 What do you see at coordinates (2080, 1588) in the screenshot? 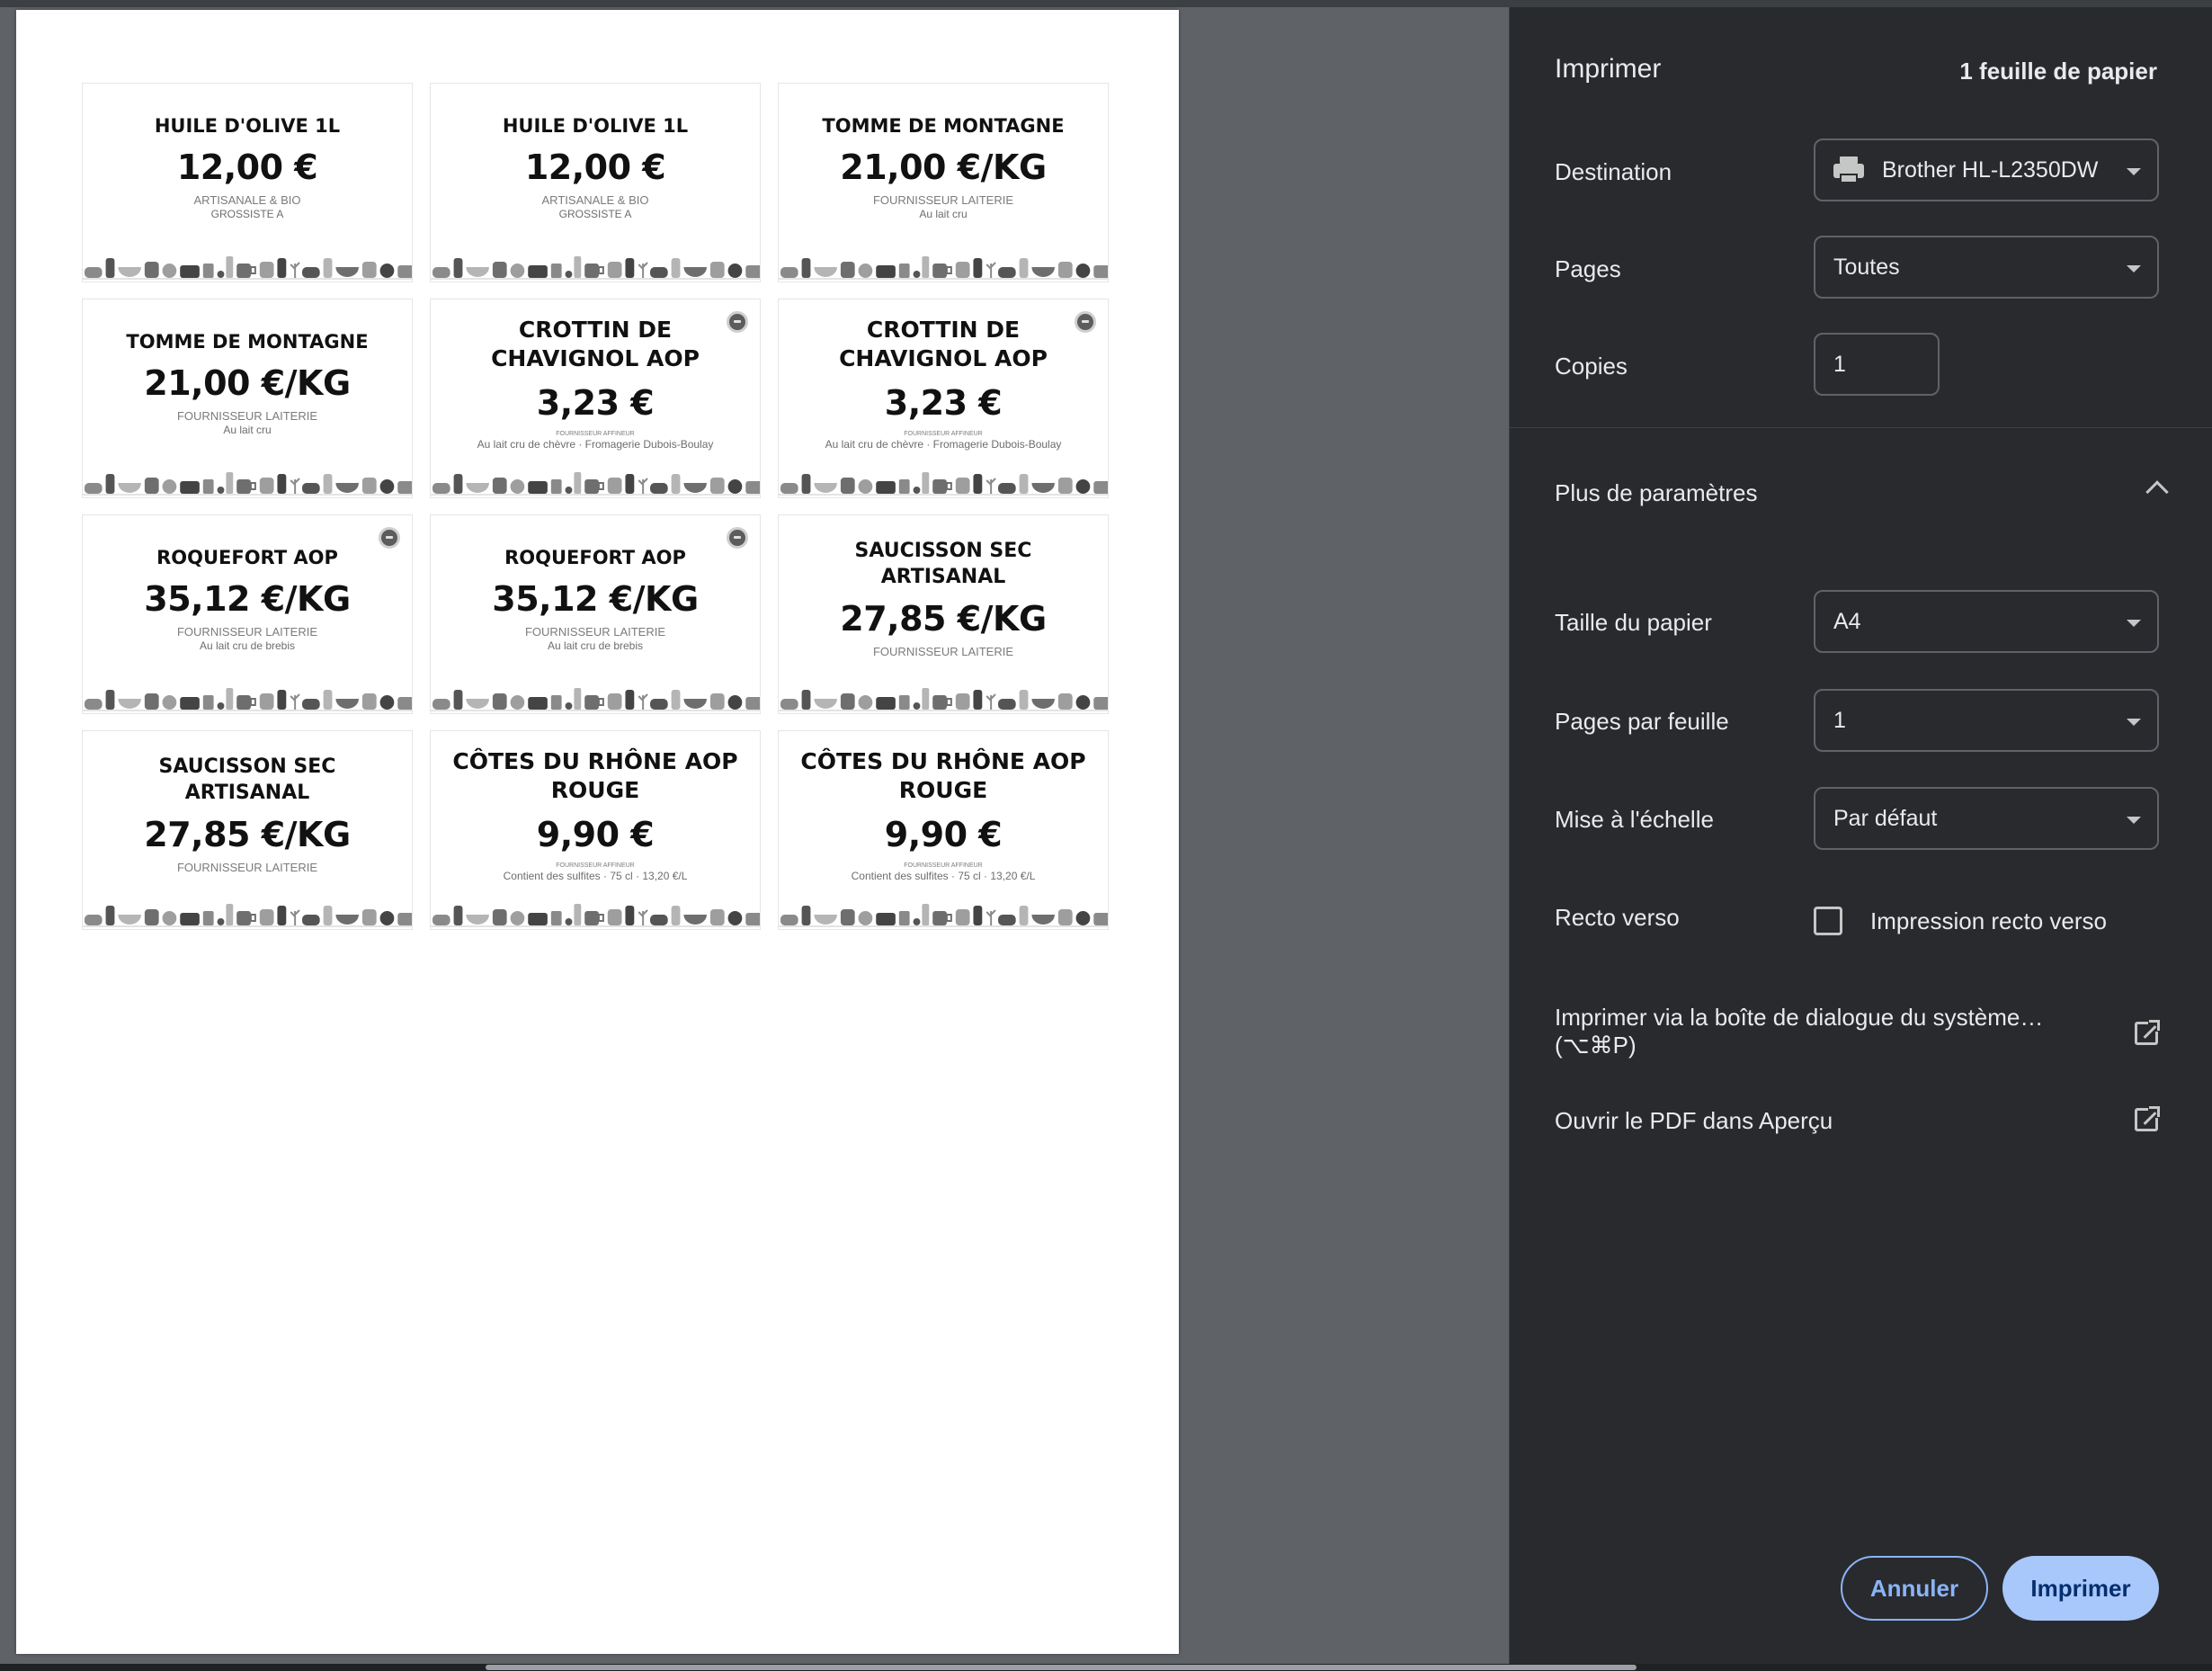
I see `print-button: Imprimer` at bounding box center [2080, 1588].